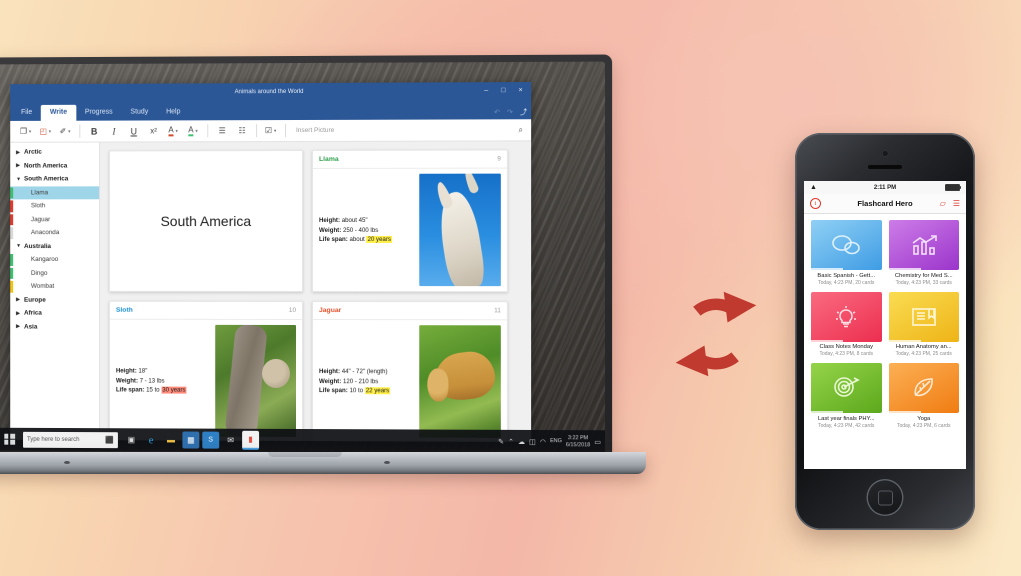 The height and width of the screenshot is (576, 1021). I want to click on sync-arrows-icon, so click(716, 334).